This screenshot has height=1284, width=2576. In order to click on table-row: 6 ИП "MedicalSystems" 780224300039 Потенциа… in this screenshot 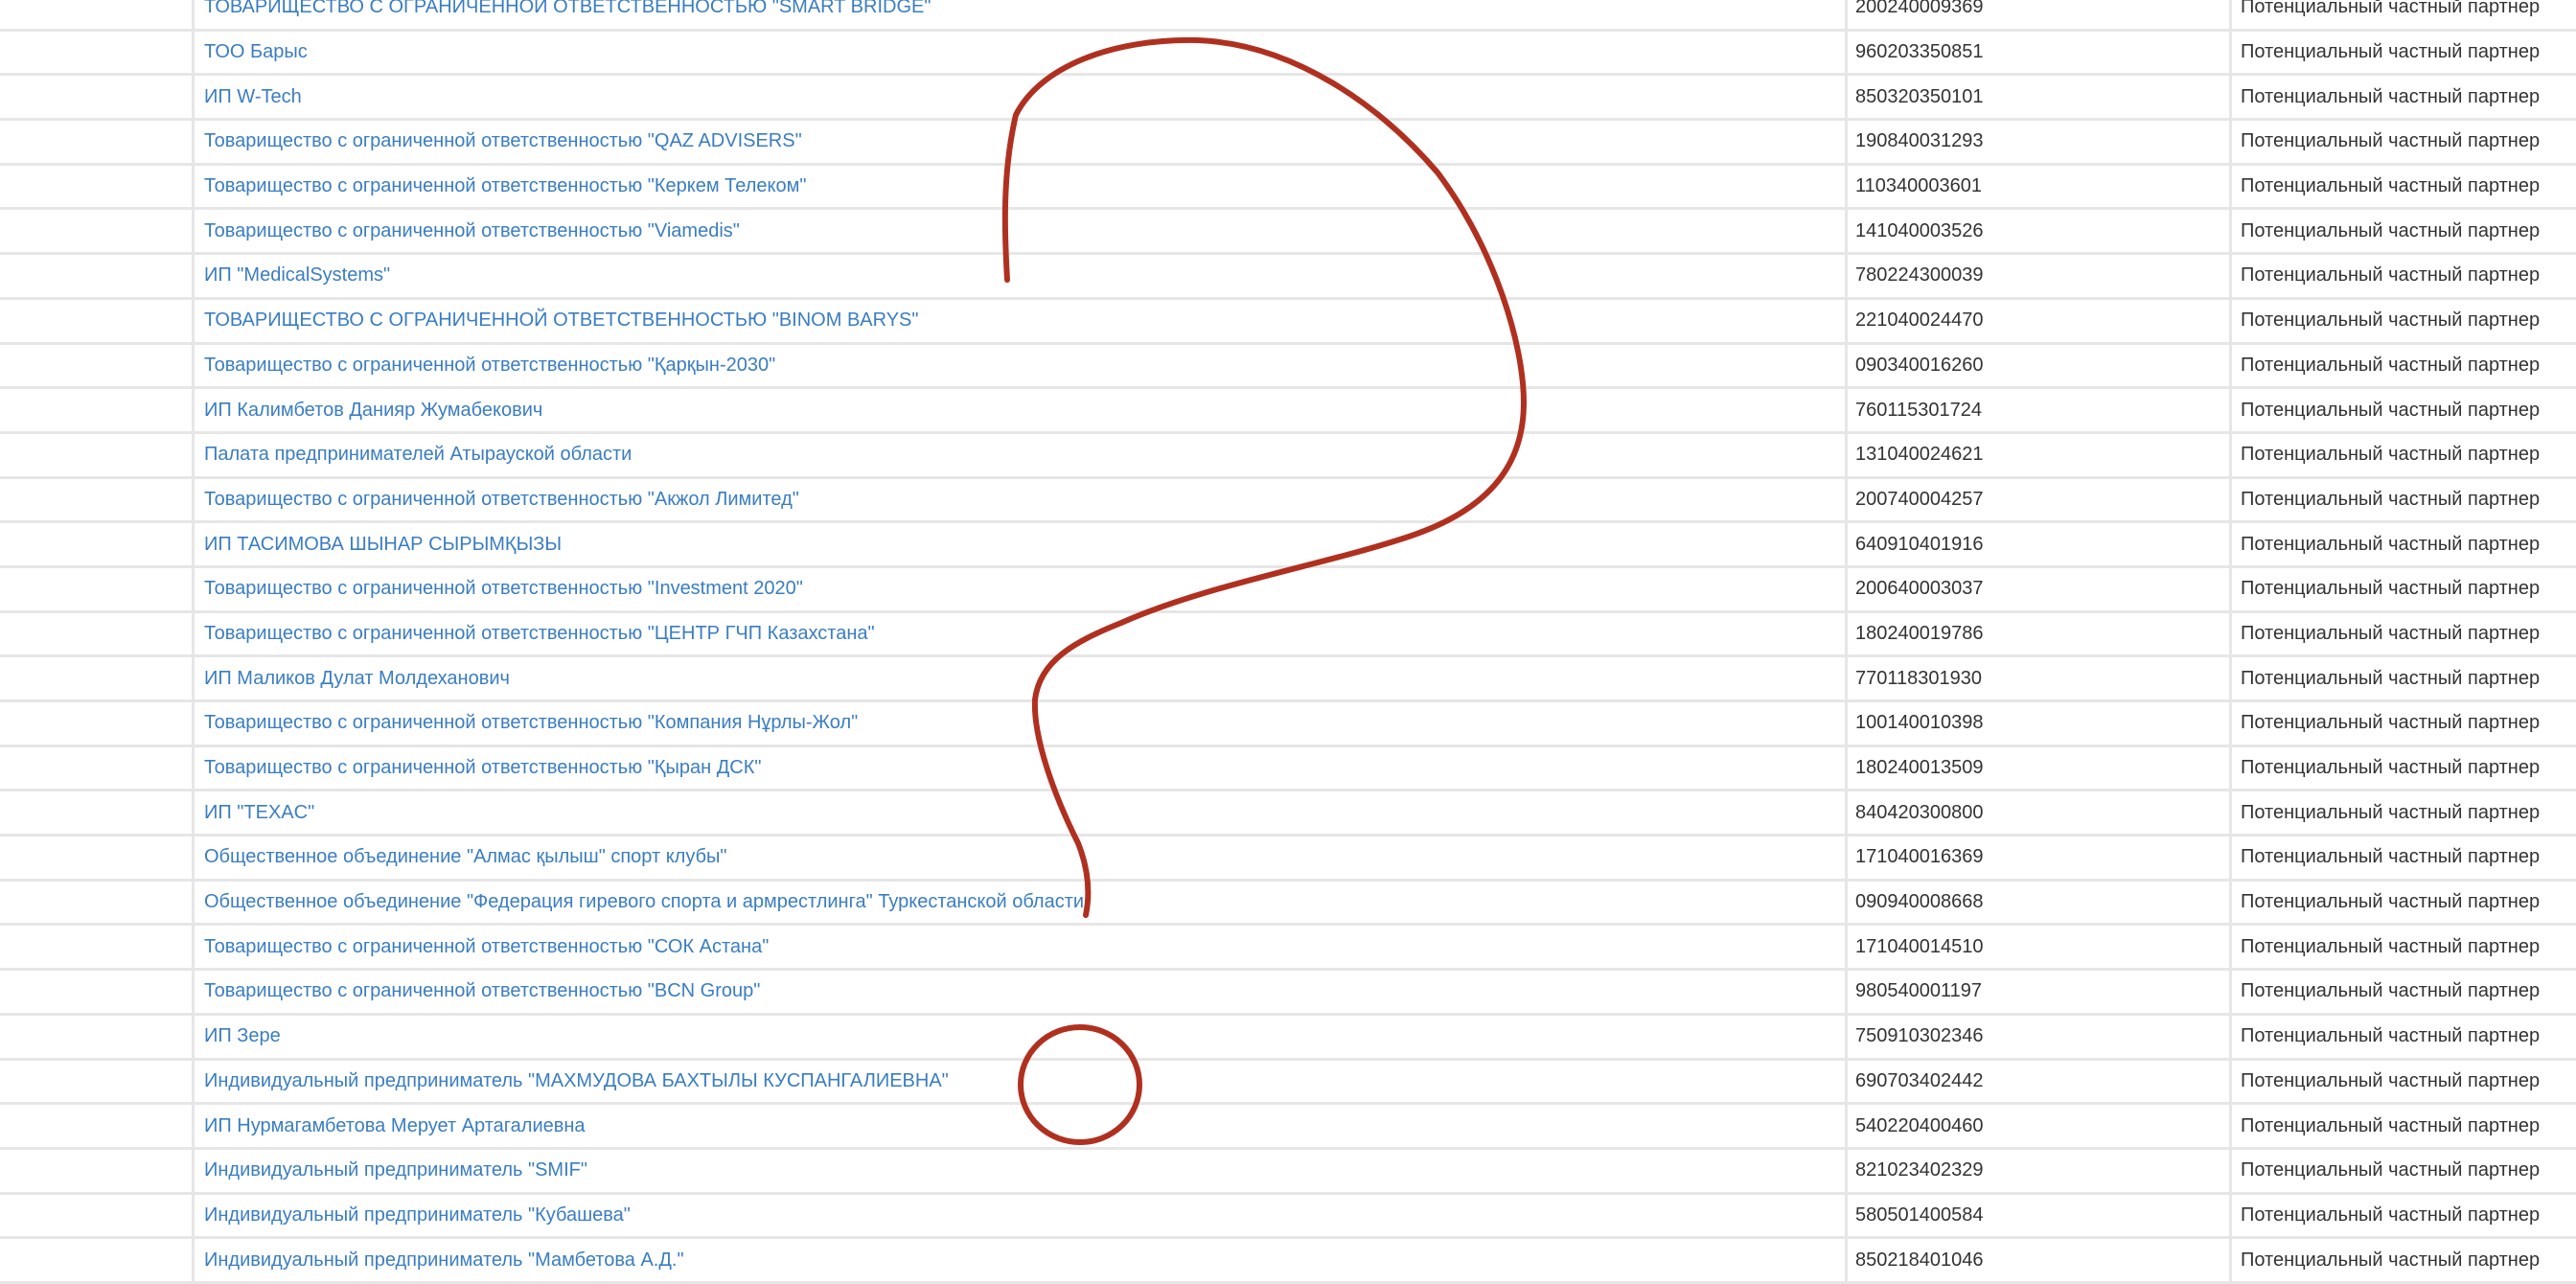, I will do `click(1288, 277)`.